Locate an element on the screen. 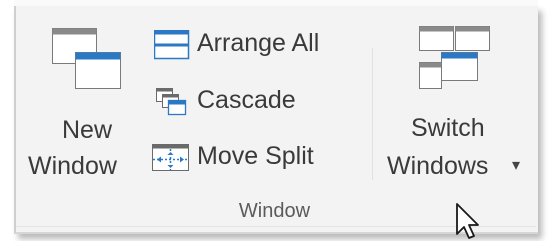 The image size is (549, 241). move-split-label: Move Split is located at coordinates (255, 156).